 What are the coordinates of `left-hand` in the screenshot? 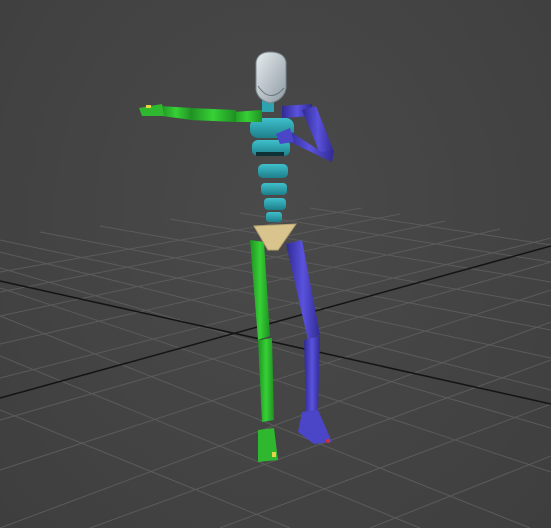 It's located at (151, 110).